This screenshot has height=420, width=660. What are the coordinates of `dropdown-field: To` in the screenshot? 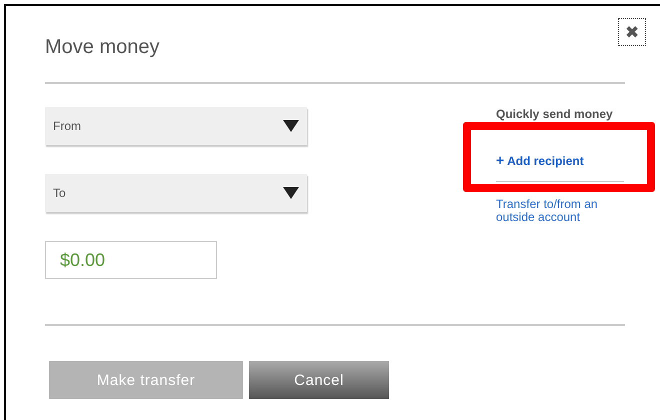 It's located at (176, 193).